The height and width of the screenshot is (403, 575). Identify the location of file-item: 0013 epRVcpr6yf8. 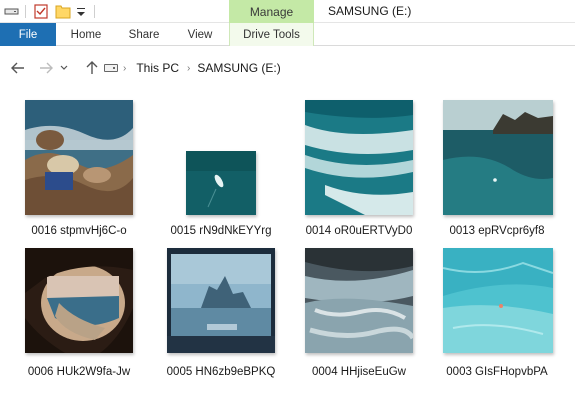
(497, 171).